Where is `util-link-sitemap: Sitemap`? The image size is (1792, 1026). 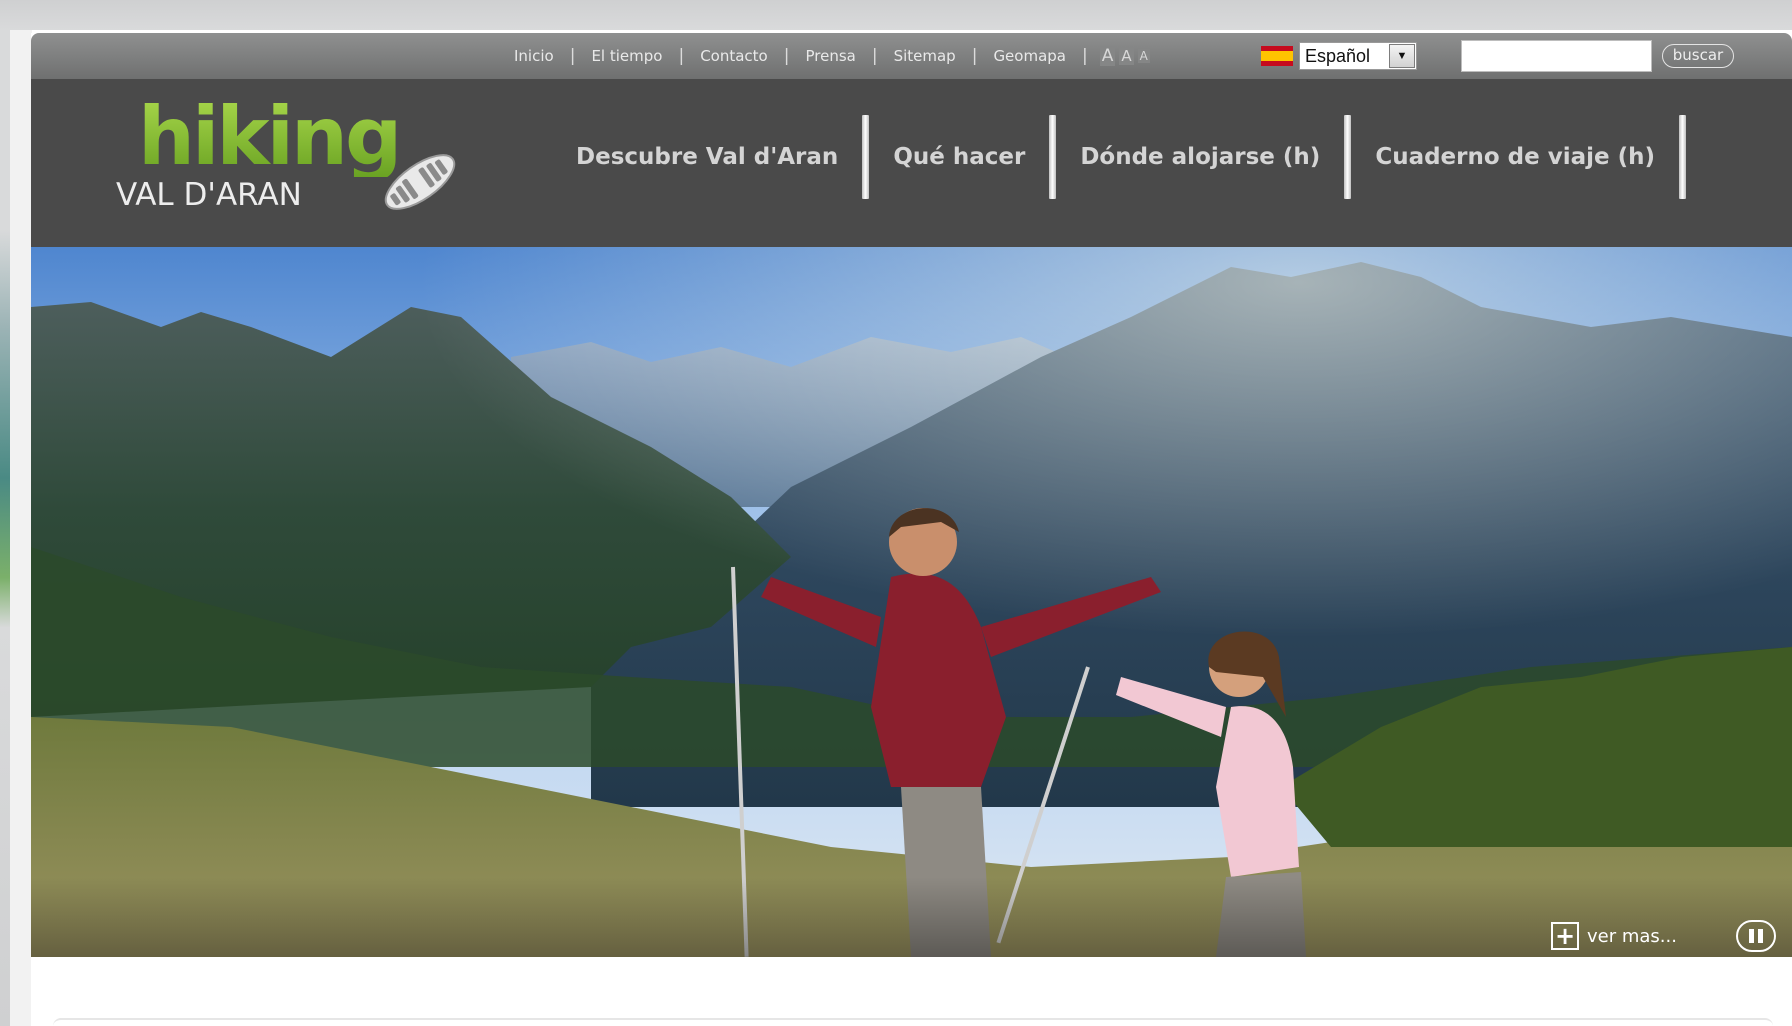 util-link-sitemap: Sitemap is located at coordinates (925, 56).